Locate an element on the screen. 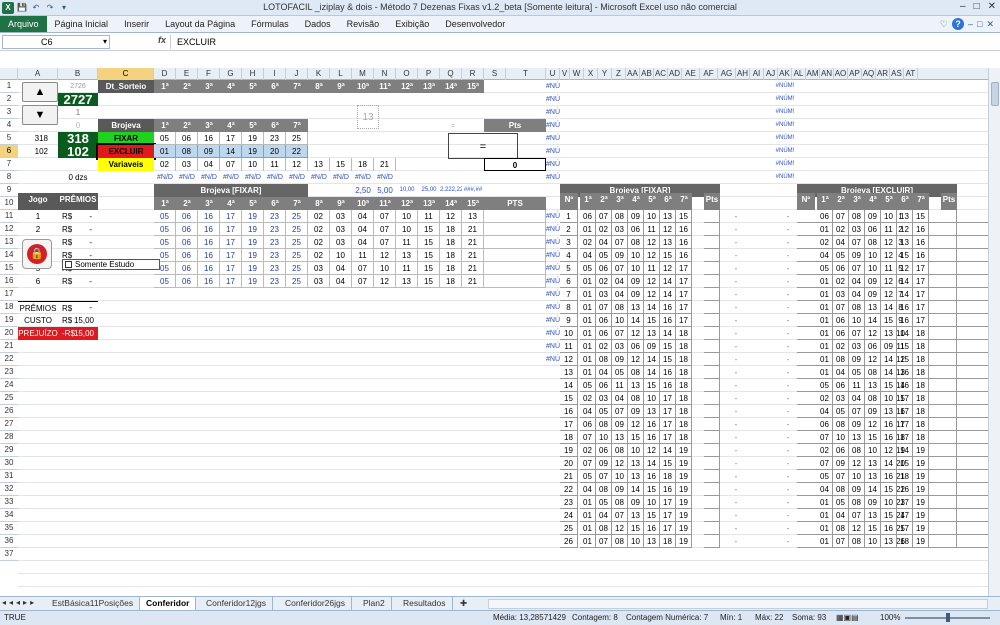 This screenshot has width=1000, height=625. tab-layout-da-pagina: Layout da Página is located at coordinates (200, 24).